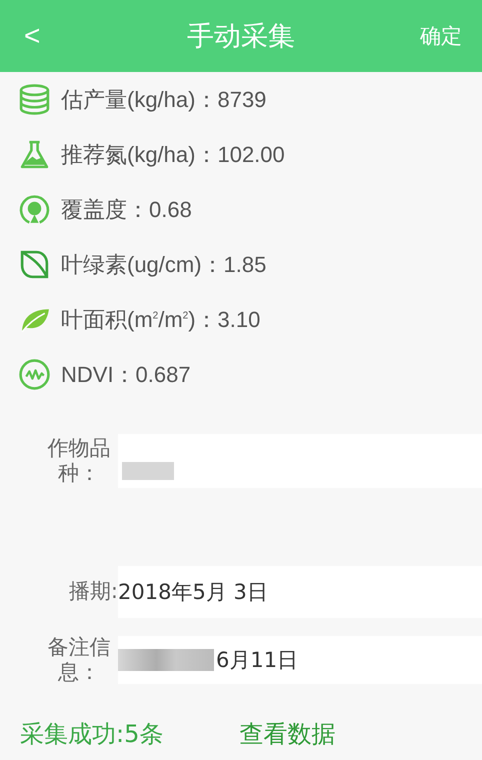 The image size is (482, 760). Describe the element at coordinates (300, 461) in the screenshot. I see `input-field` at that location.